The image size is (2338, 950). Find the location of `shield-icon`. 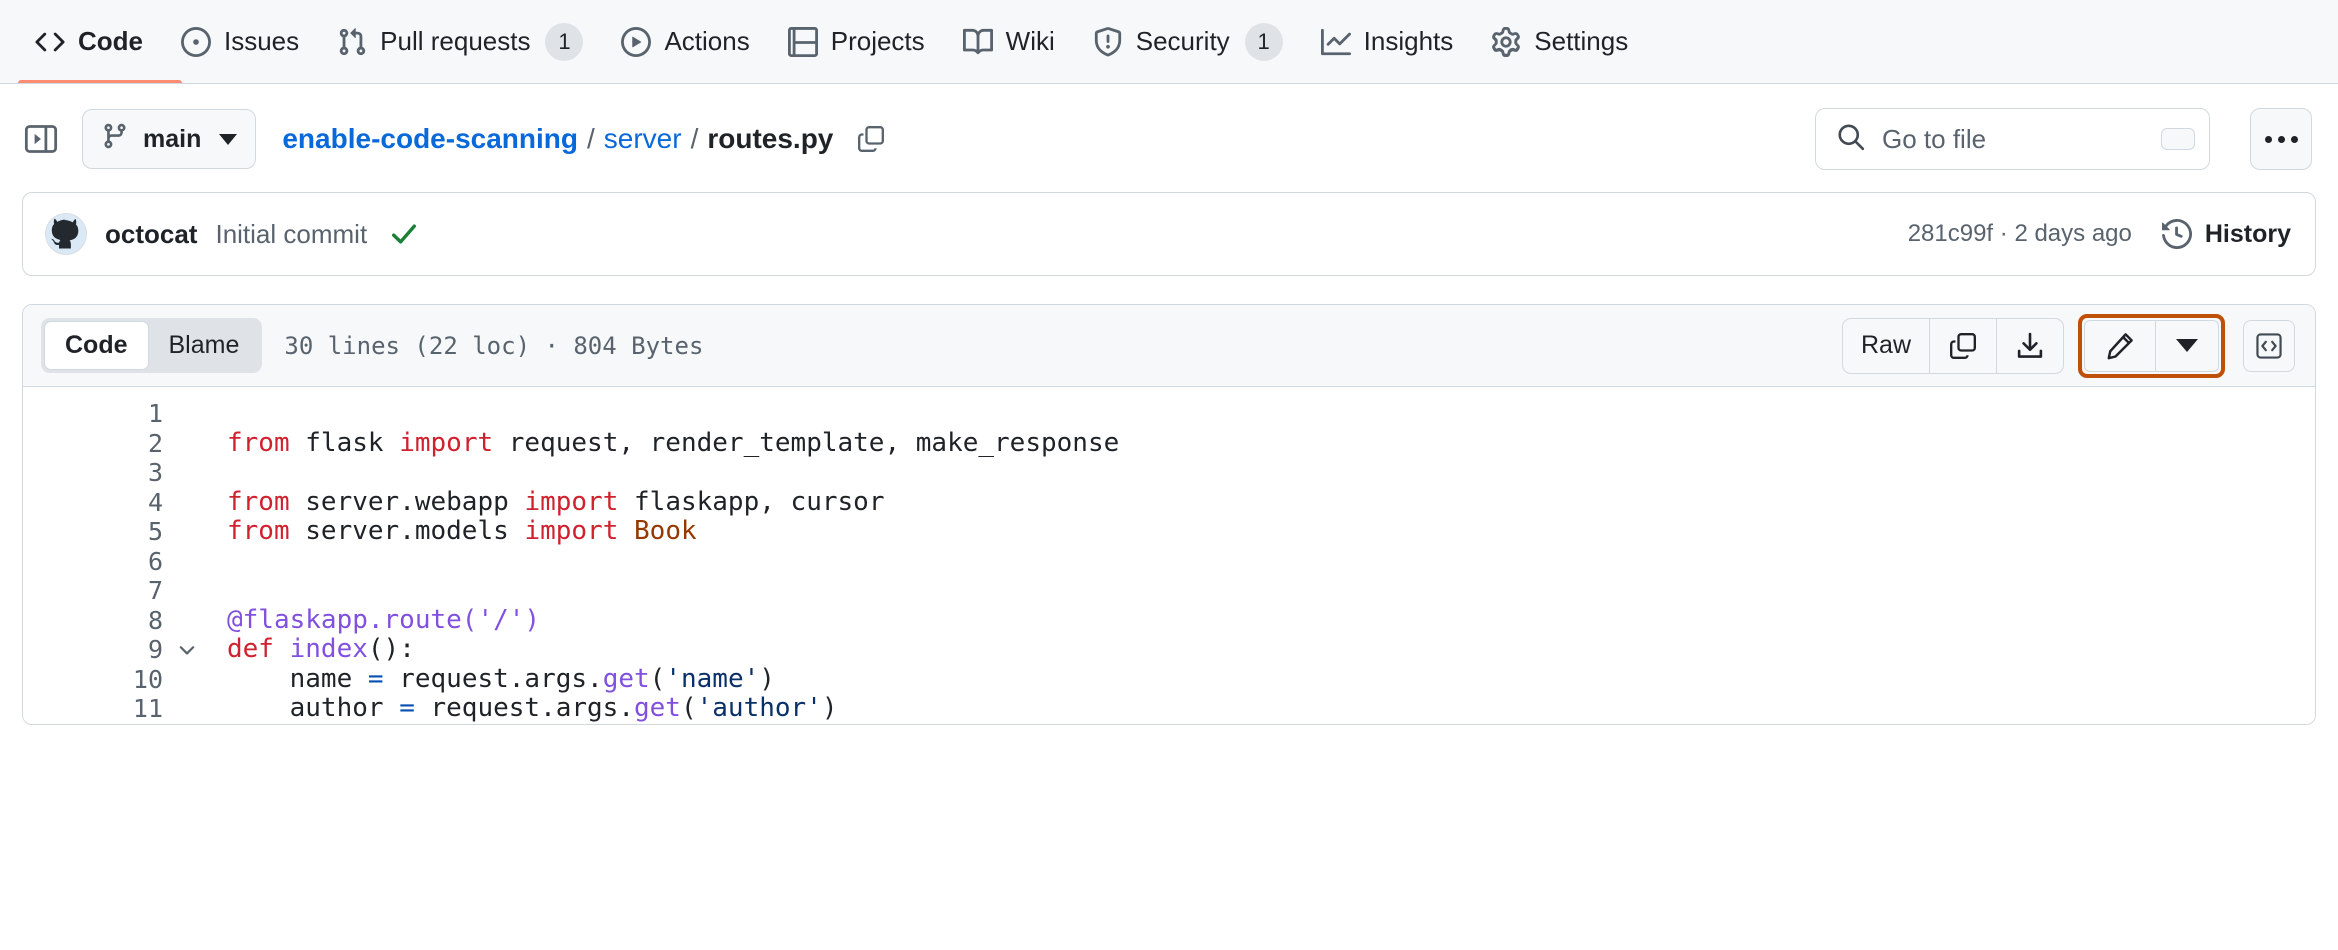

shield-icon is located at coordinates (1108, 41).